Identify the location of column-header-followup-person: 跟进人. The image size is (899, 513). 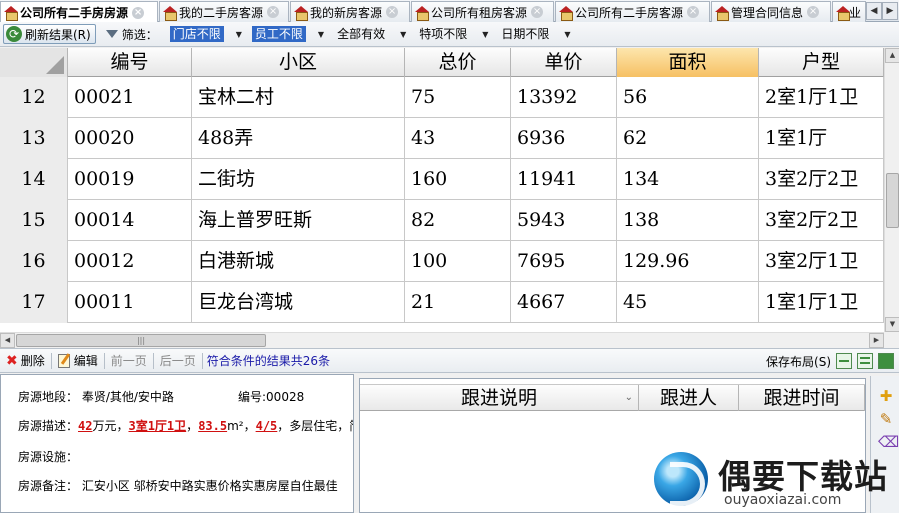
(689, 398).